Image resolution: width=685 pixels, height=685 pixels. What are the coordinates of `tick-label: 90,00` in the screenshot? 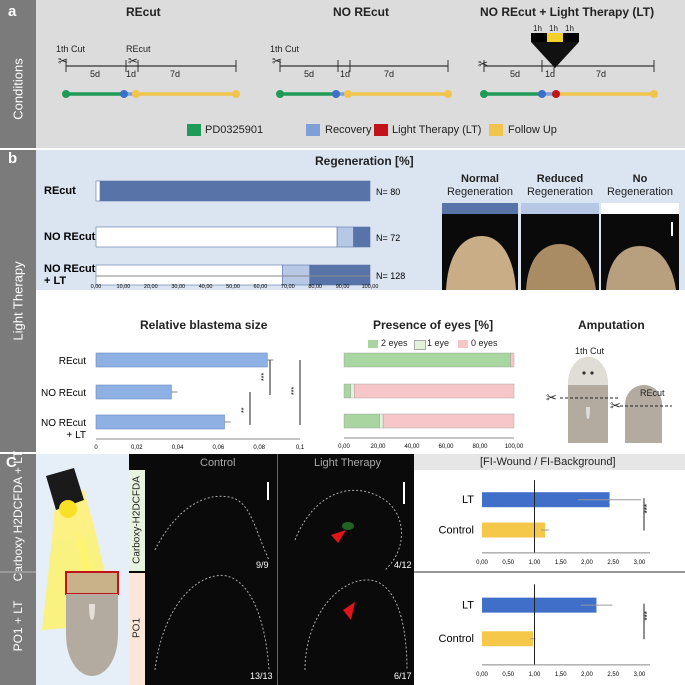 It's located at (343, 287).